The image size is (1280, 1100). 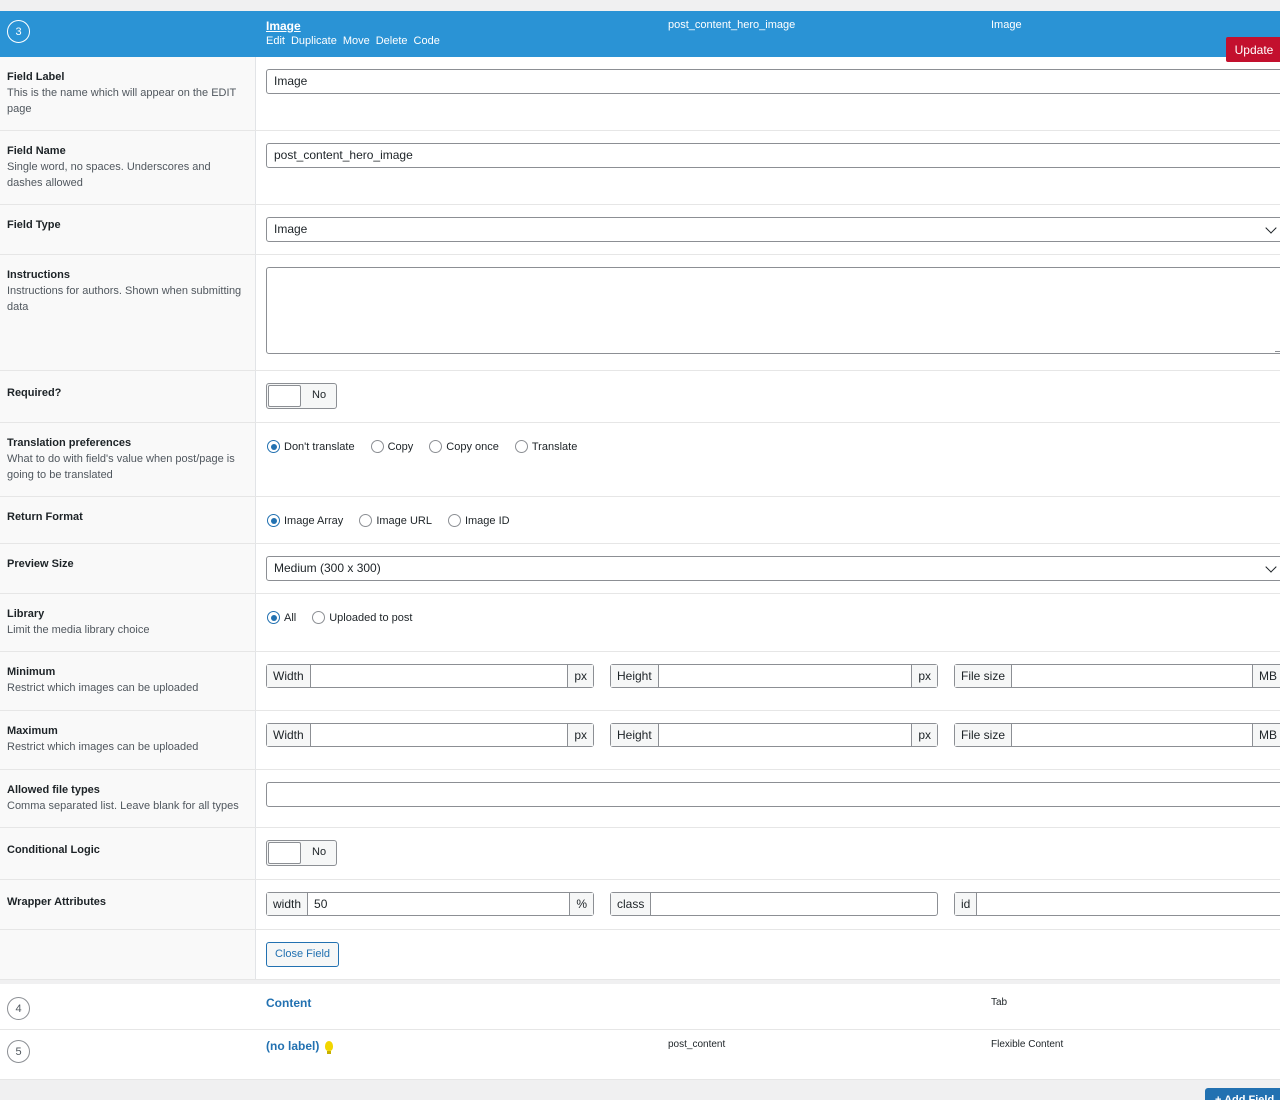 I want to click on lightbulb-icon, so click(x=329, y=1047).